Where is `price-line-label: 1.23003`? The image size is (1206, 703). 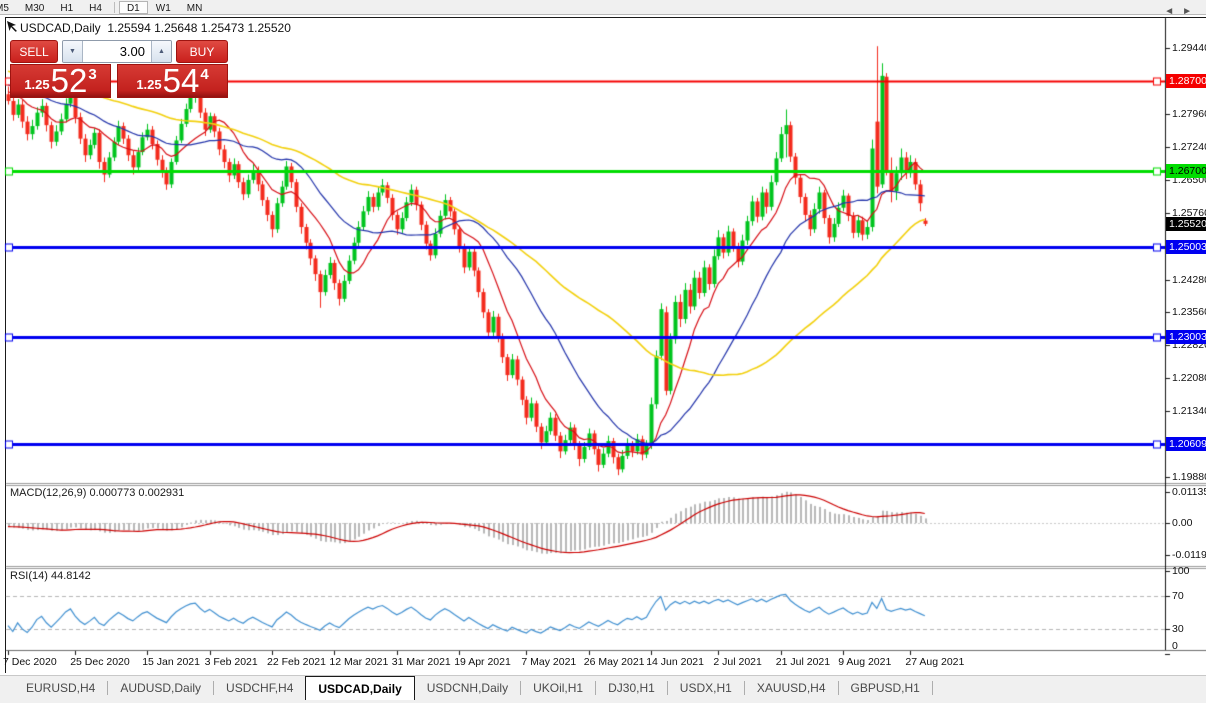
price-line-label: 1.23003 is located at coordinates (1186, 336).